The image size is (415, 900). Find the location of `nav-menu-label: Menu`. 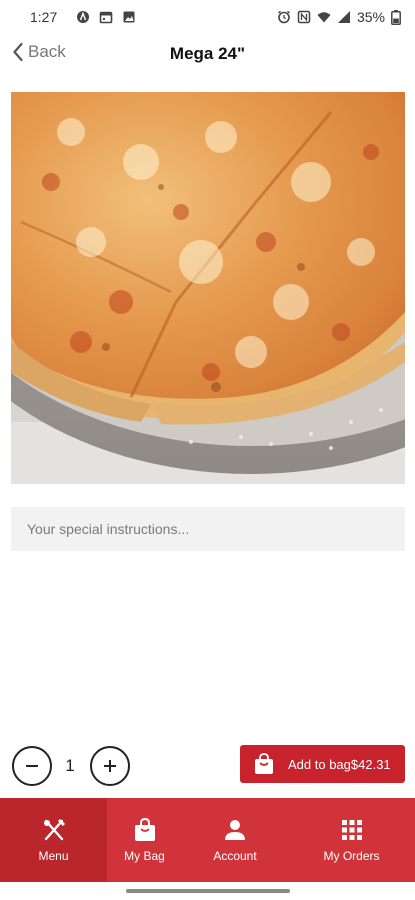

nav-menu-label: Menu is located at coordinates (53, 856).